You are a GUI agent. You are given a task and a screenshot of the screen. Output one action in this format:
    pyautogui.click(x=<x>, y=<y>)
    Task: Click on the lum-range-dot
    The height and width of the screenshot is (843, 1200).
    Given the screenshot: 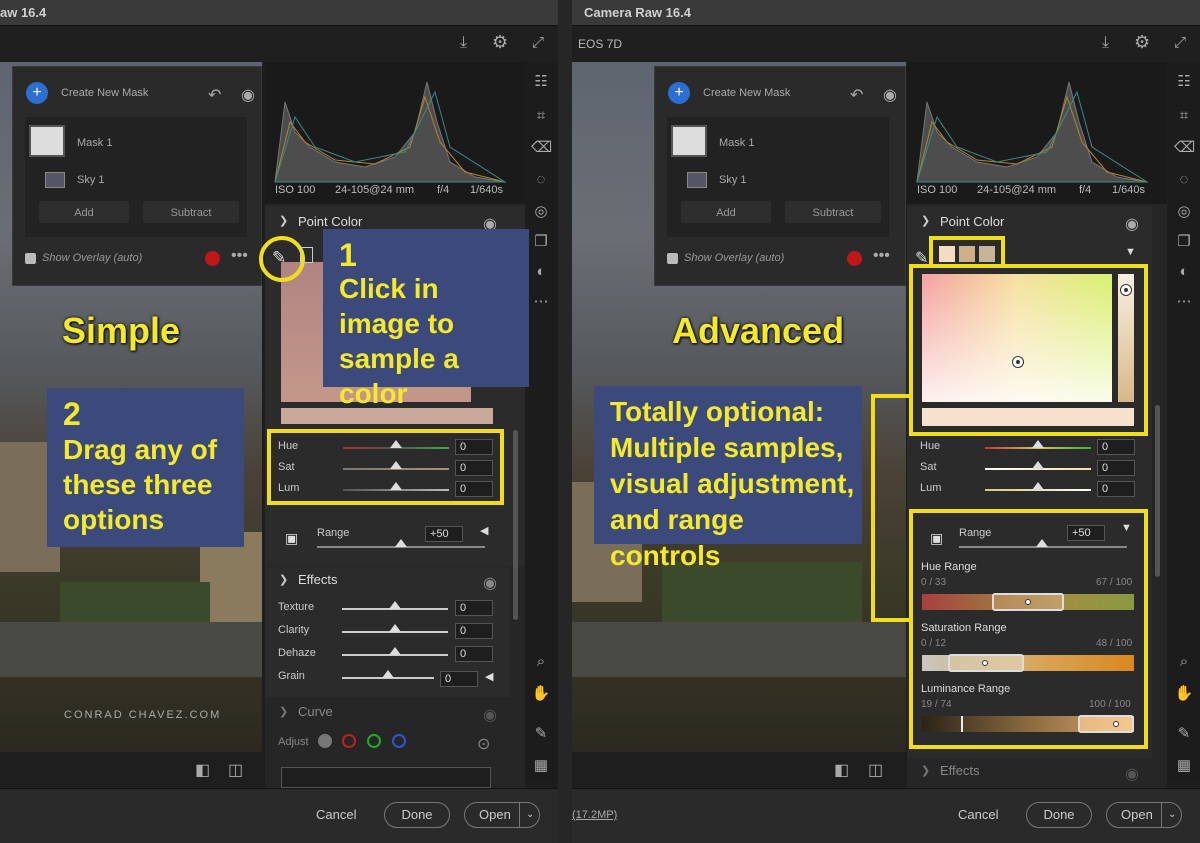 What is the action you would take?
    pyautogui.click(x=1116, y=724)
    